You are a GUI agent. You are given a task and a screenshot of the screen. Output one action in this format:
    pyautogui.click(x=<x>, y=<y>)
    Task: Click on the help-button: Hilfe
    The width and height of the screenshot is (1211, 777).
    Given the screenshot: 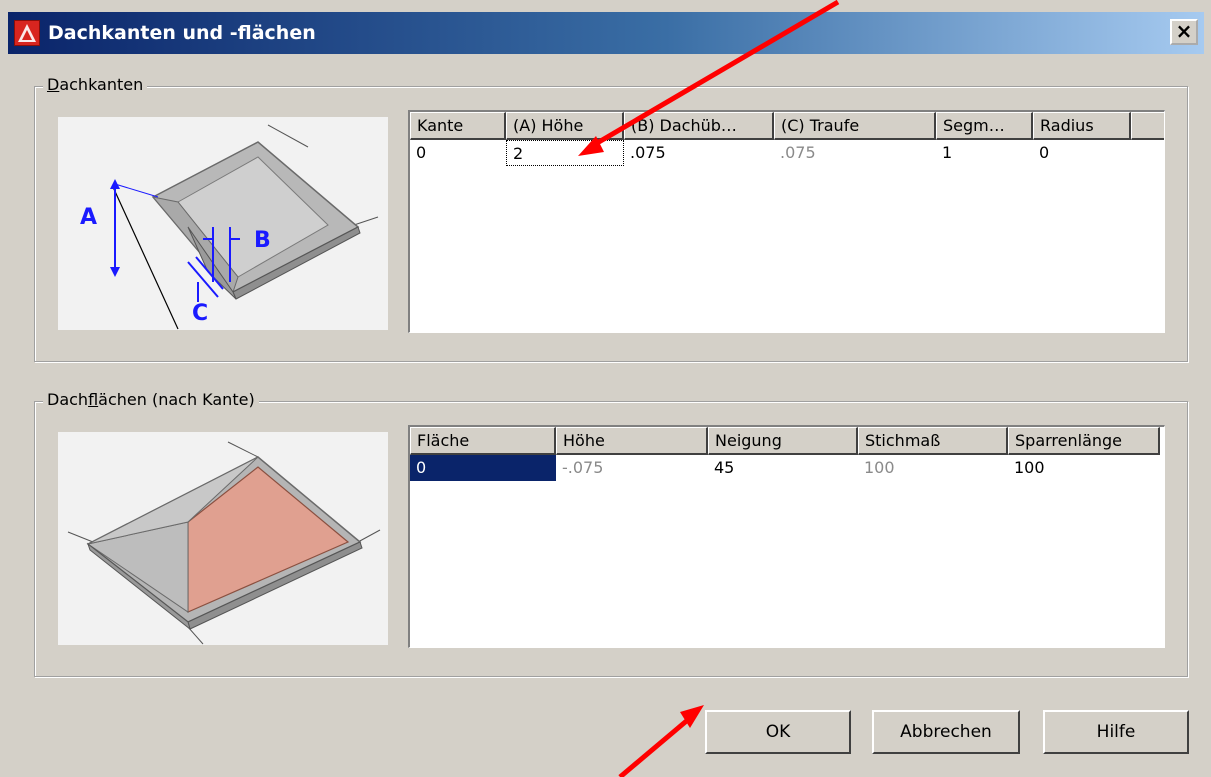 What is the action you would take?
    pyautogui.click(x=1116, y=732)
    